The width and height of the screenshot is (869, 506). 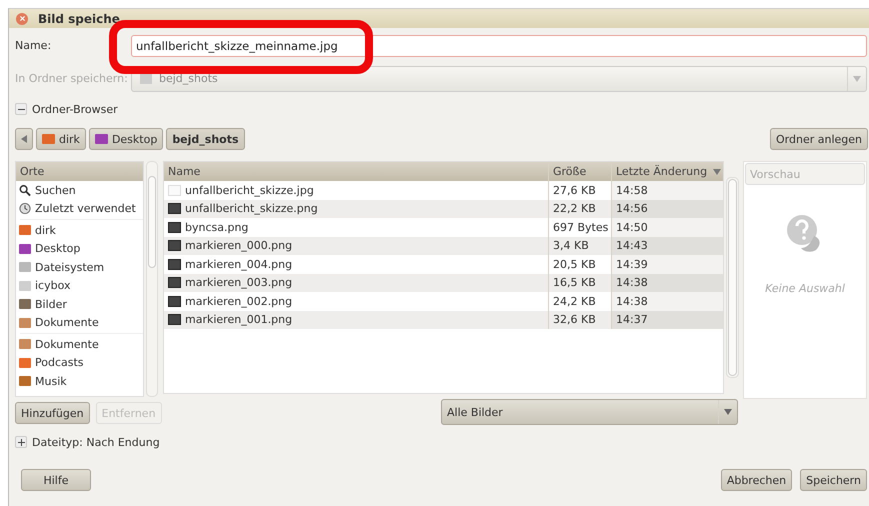 What do you see at coordinates (21, 109) in the screenshot?
I see `collapse-icon` at bounding box center [21, 109].